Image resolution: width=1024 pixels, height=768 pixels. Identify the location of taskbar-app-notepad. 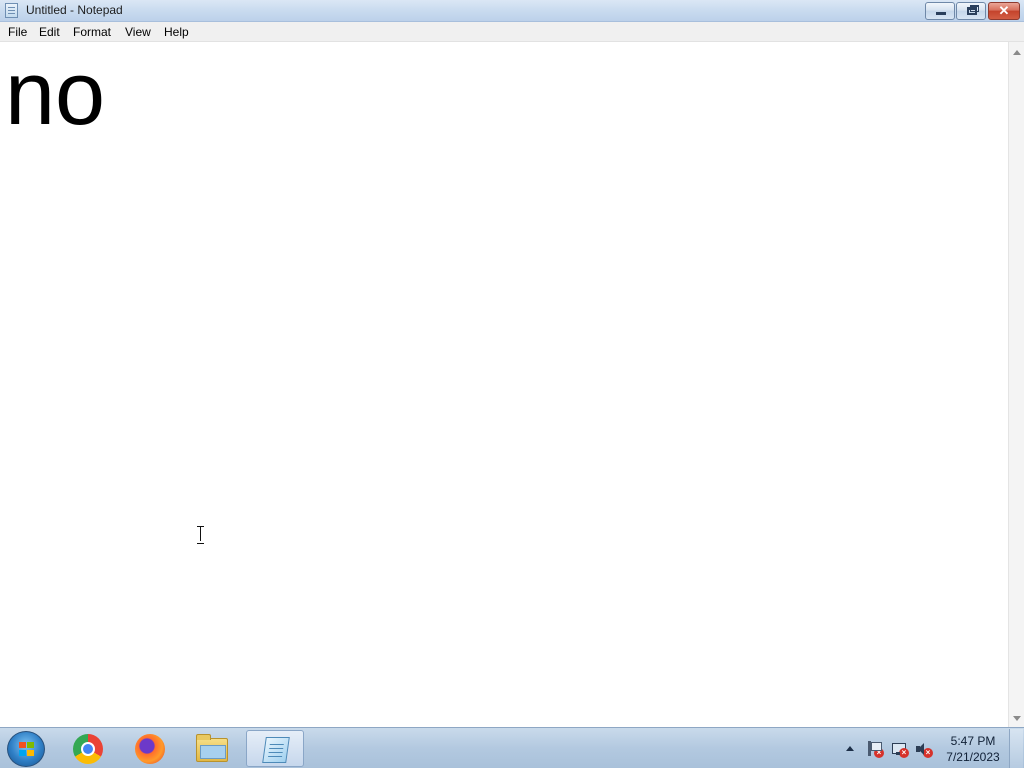
(275, 748).